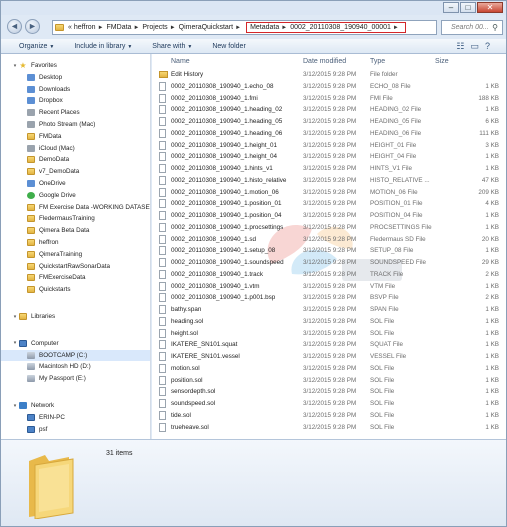  I want to click on sidebar-item-photo-stream-mac: Photo Stream (Mac), so click(75, 124).